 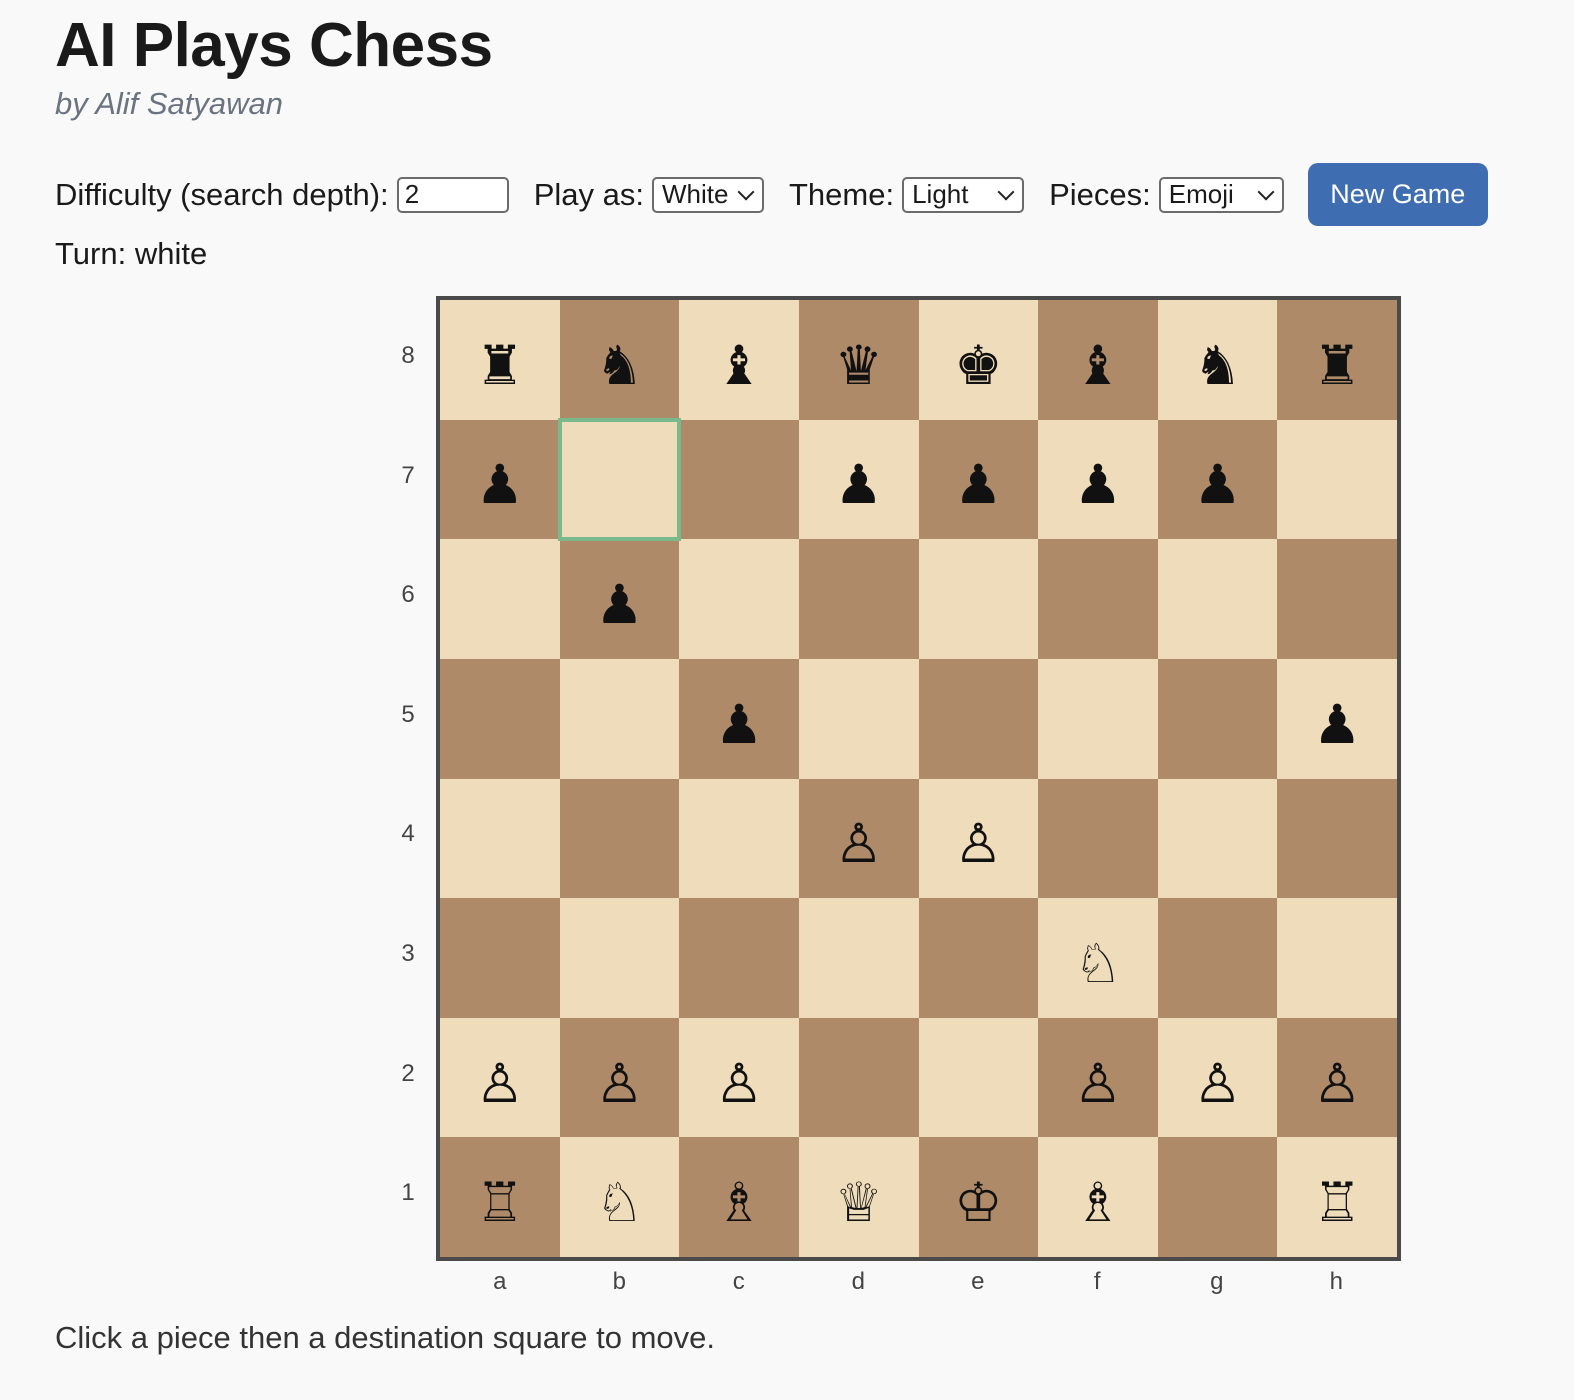 I want to click on square-h1: ♖, so click(x=1337, y=1197).